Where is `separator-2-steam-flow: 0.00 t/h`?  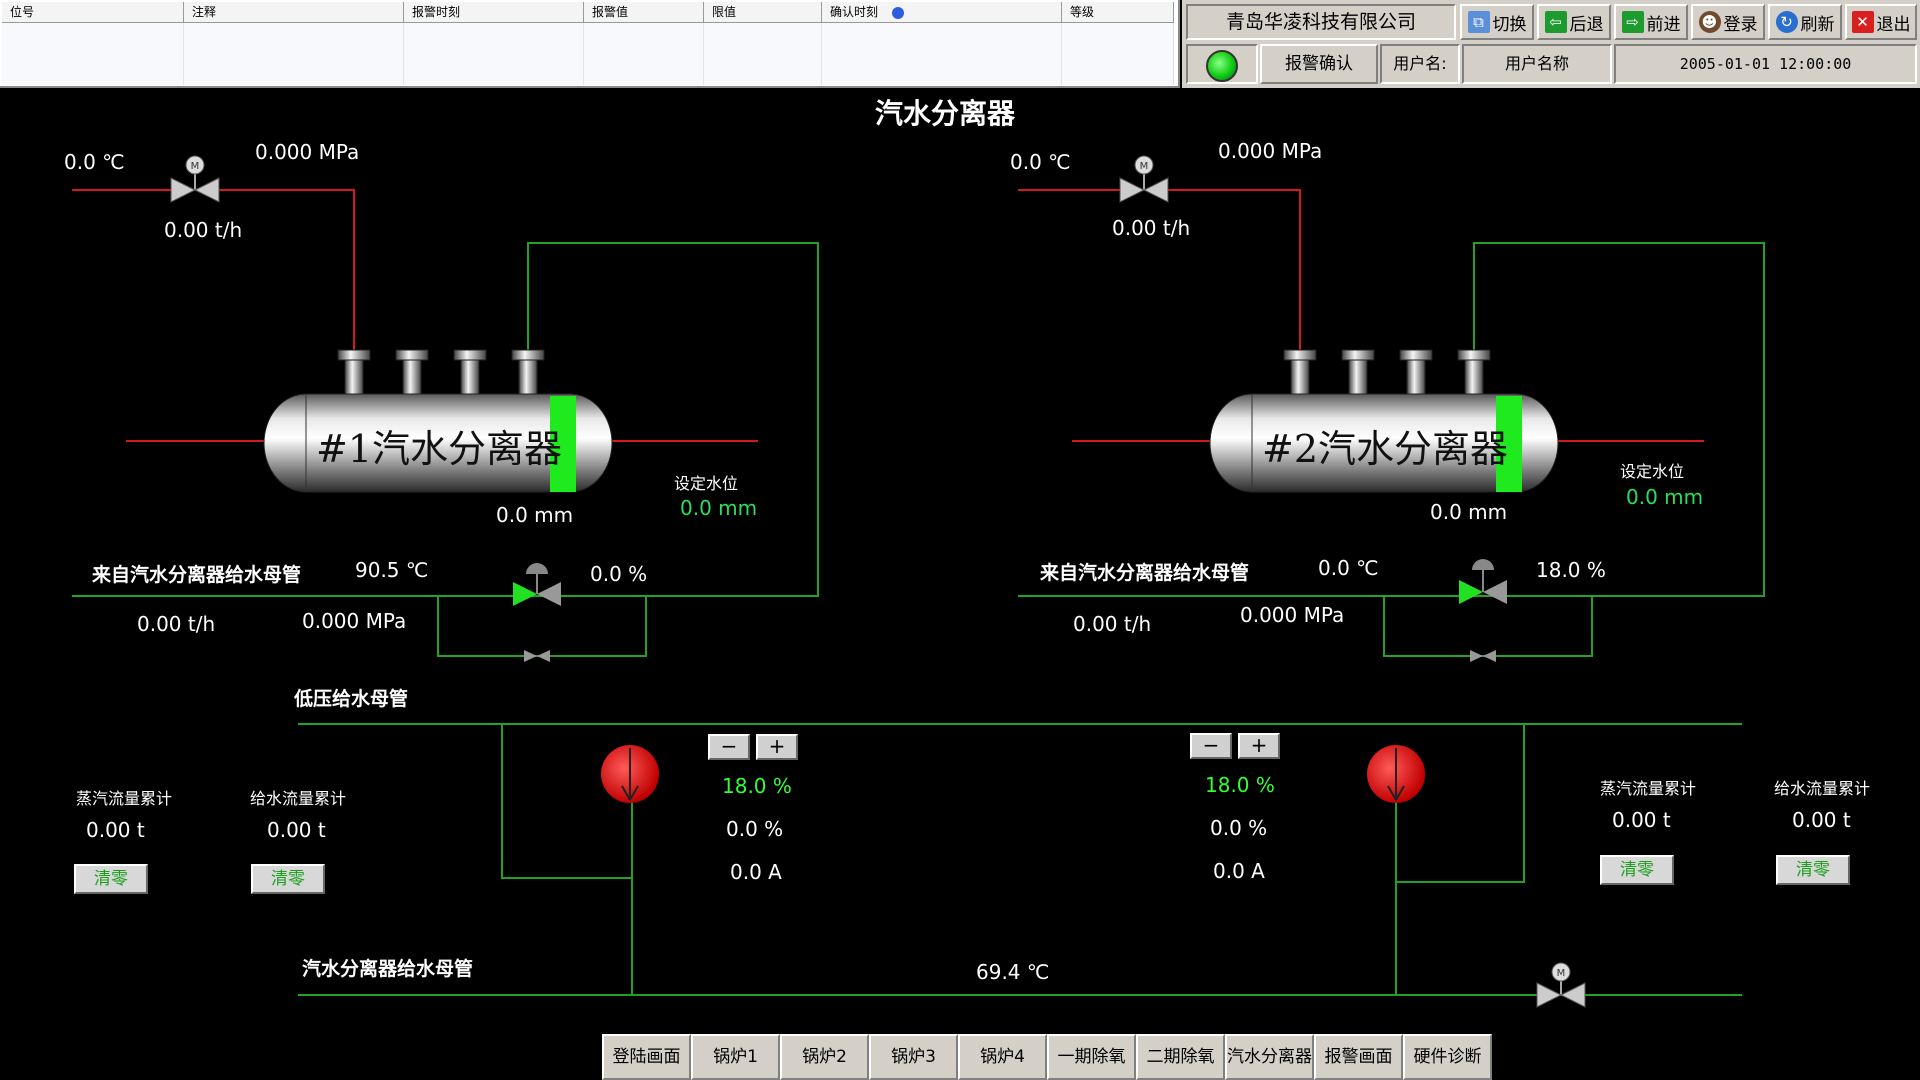
separator-2-steam-flow: 0.00 t/h is located at coordinates (1151, 228).